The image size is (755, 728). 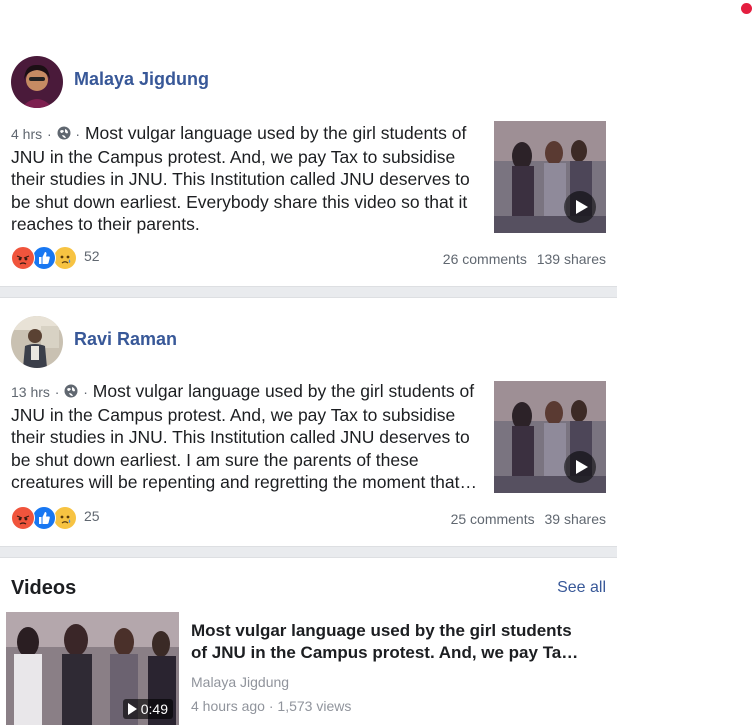 I want to click on video-author: Malaya Jigdung, so click(x=240, y=682).